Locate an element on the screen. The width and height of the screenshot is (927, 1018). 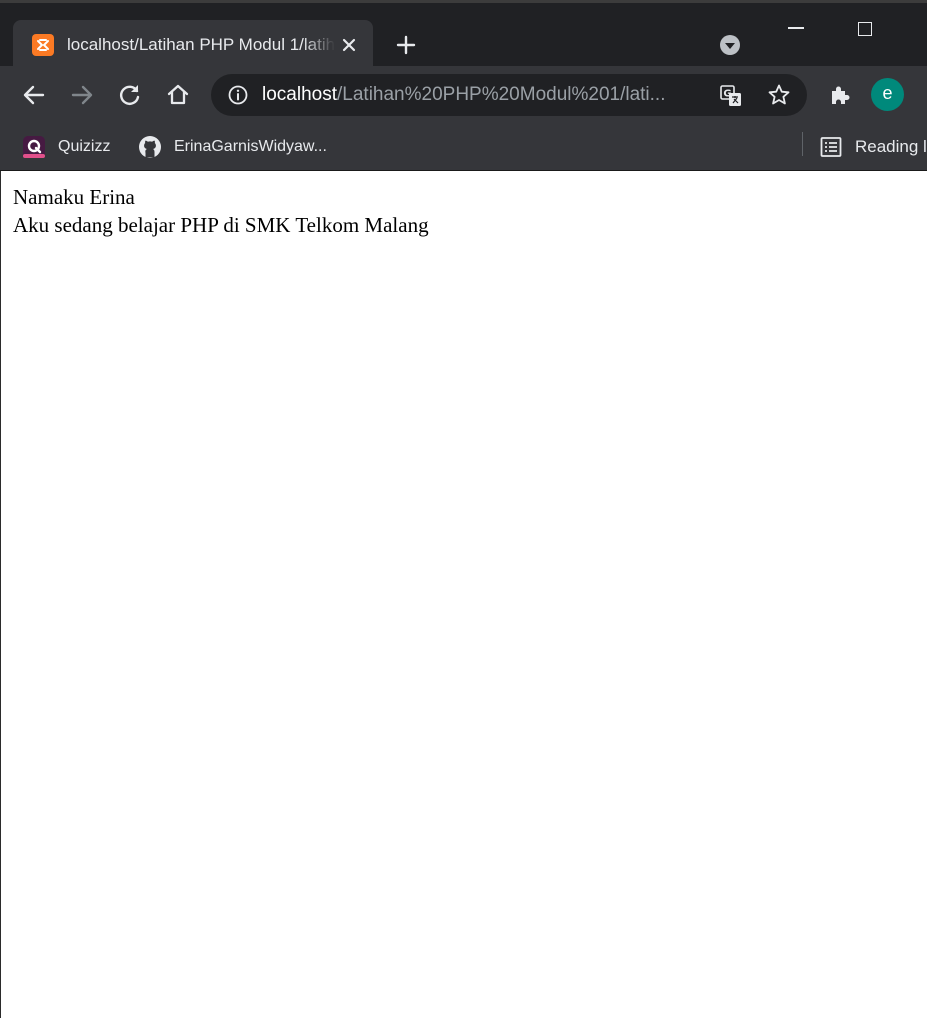
bookmark-quizizz: Quizizz is located at coordinates (66, 147).